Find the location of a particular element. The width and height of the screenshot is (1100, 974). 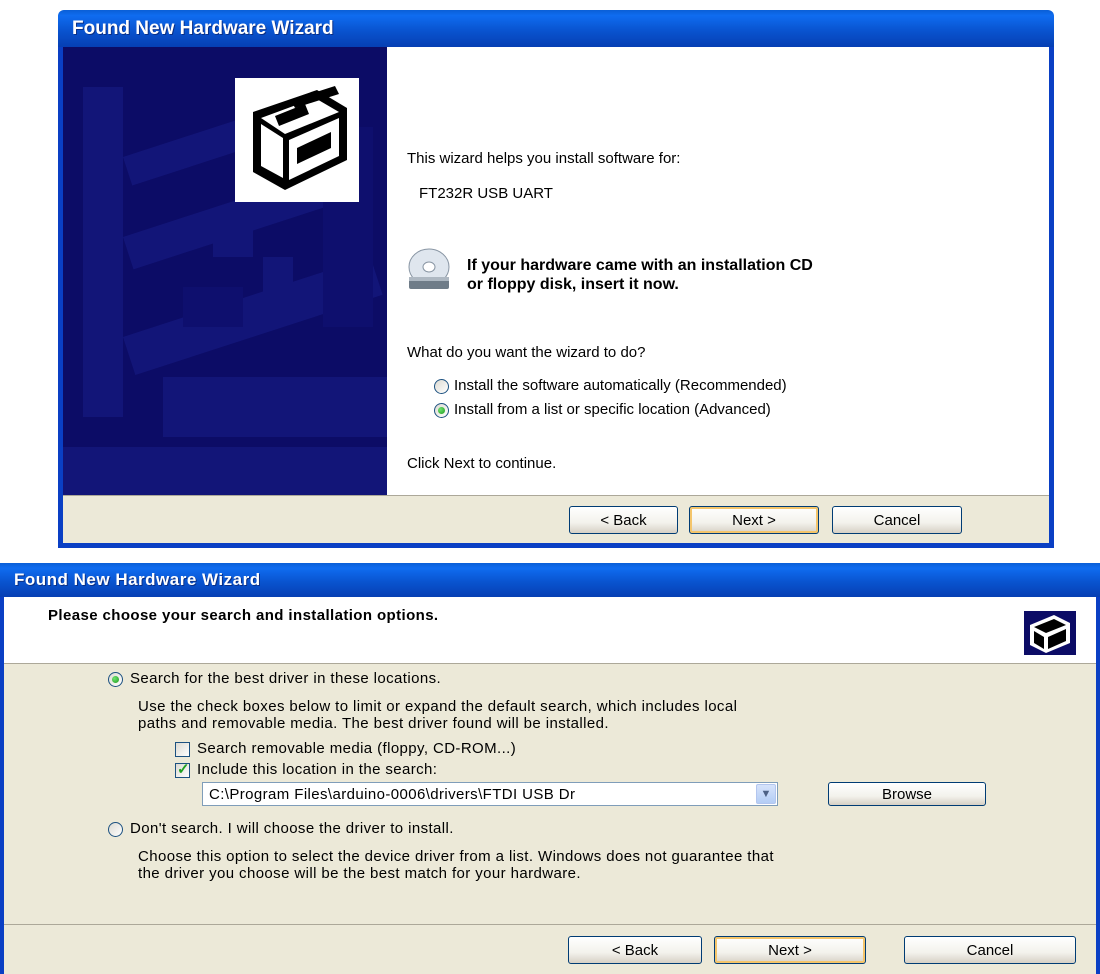

cd-drive-icon is located at coordinates (429, 271).